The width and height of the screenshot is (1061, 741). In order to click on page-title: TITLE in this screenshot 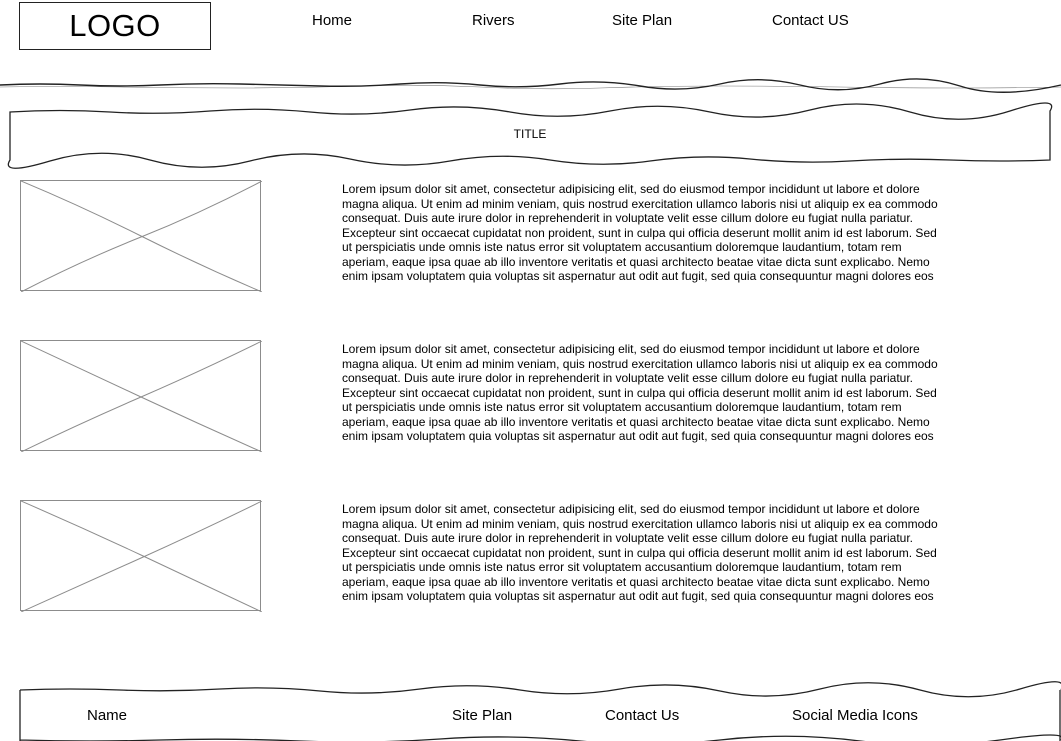, I will do `click(530, 134)`.